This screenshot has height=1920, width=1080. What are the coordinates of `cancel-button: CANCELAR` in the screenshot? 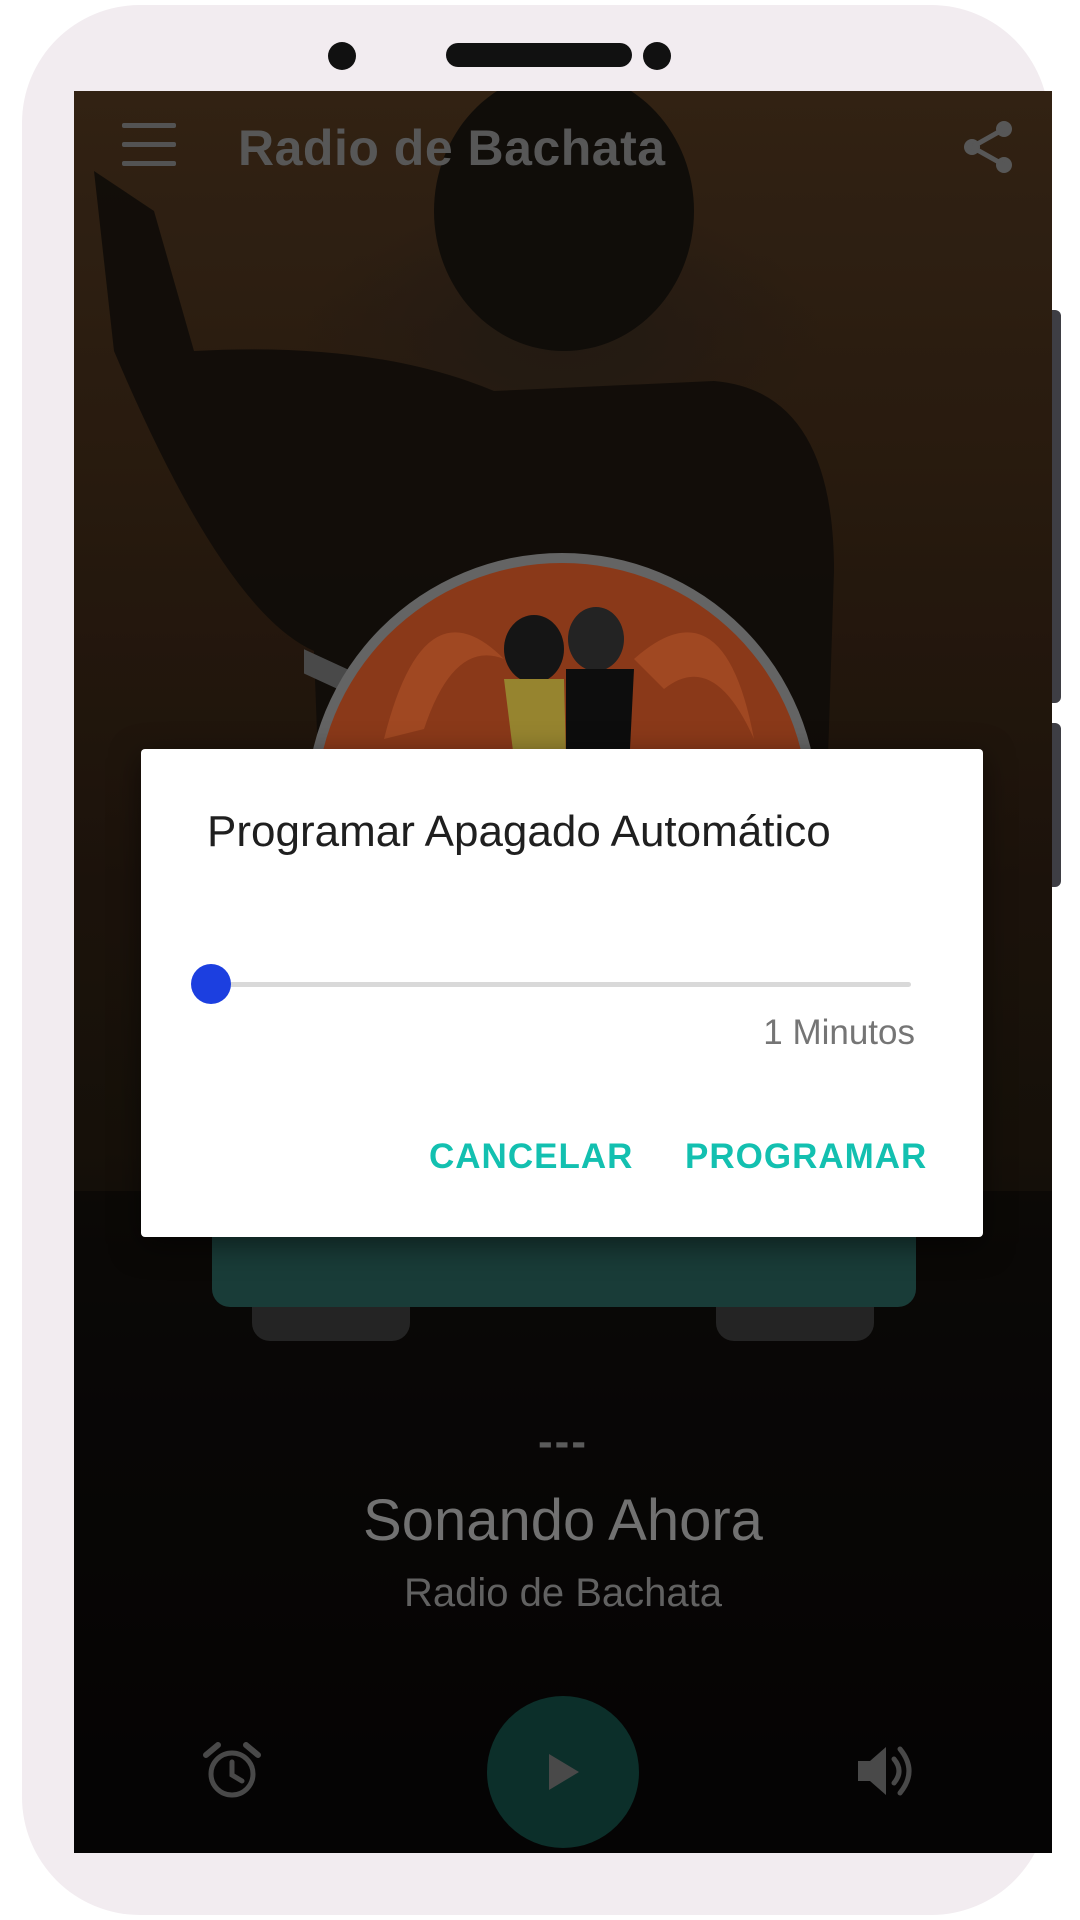 It's located at (531, 1157).